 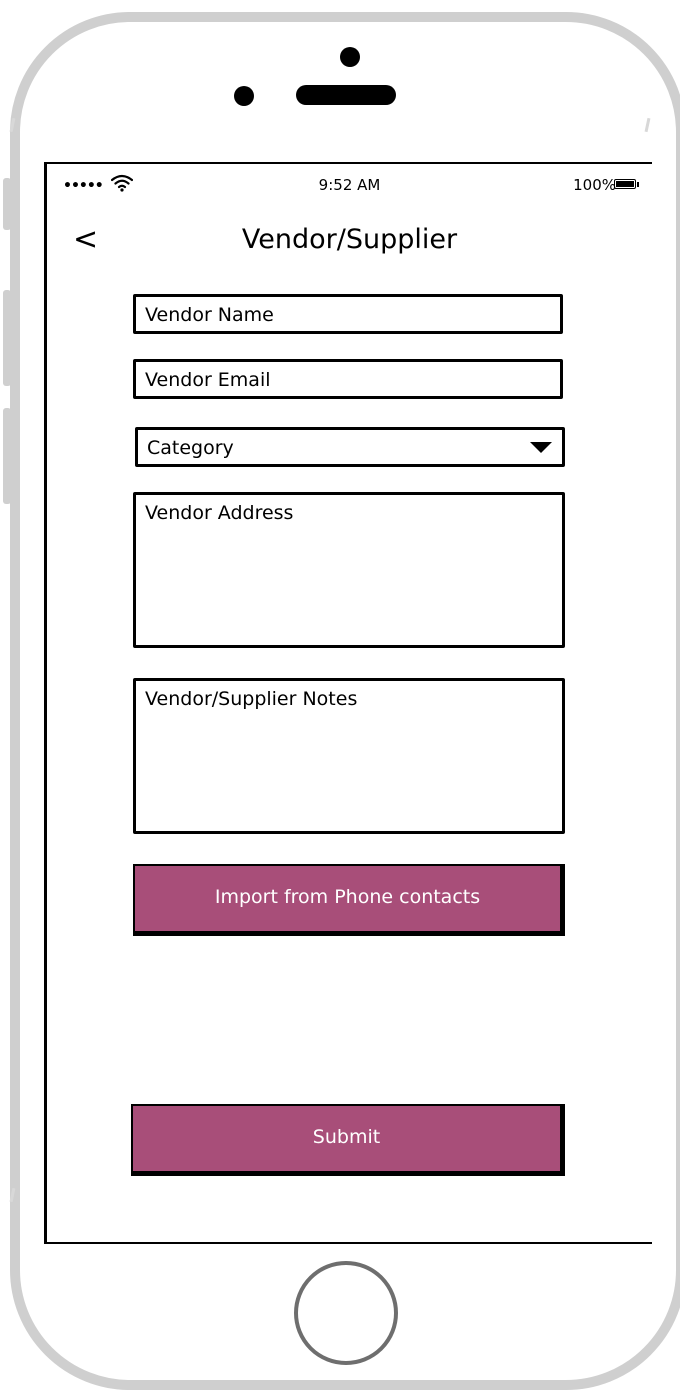 I want to click on vendor-address-placeholder: Vendor Address, so click(x=219, y=513).